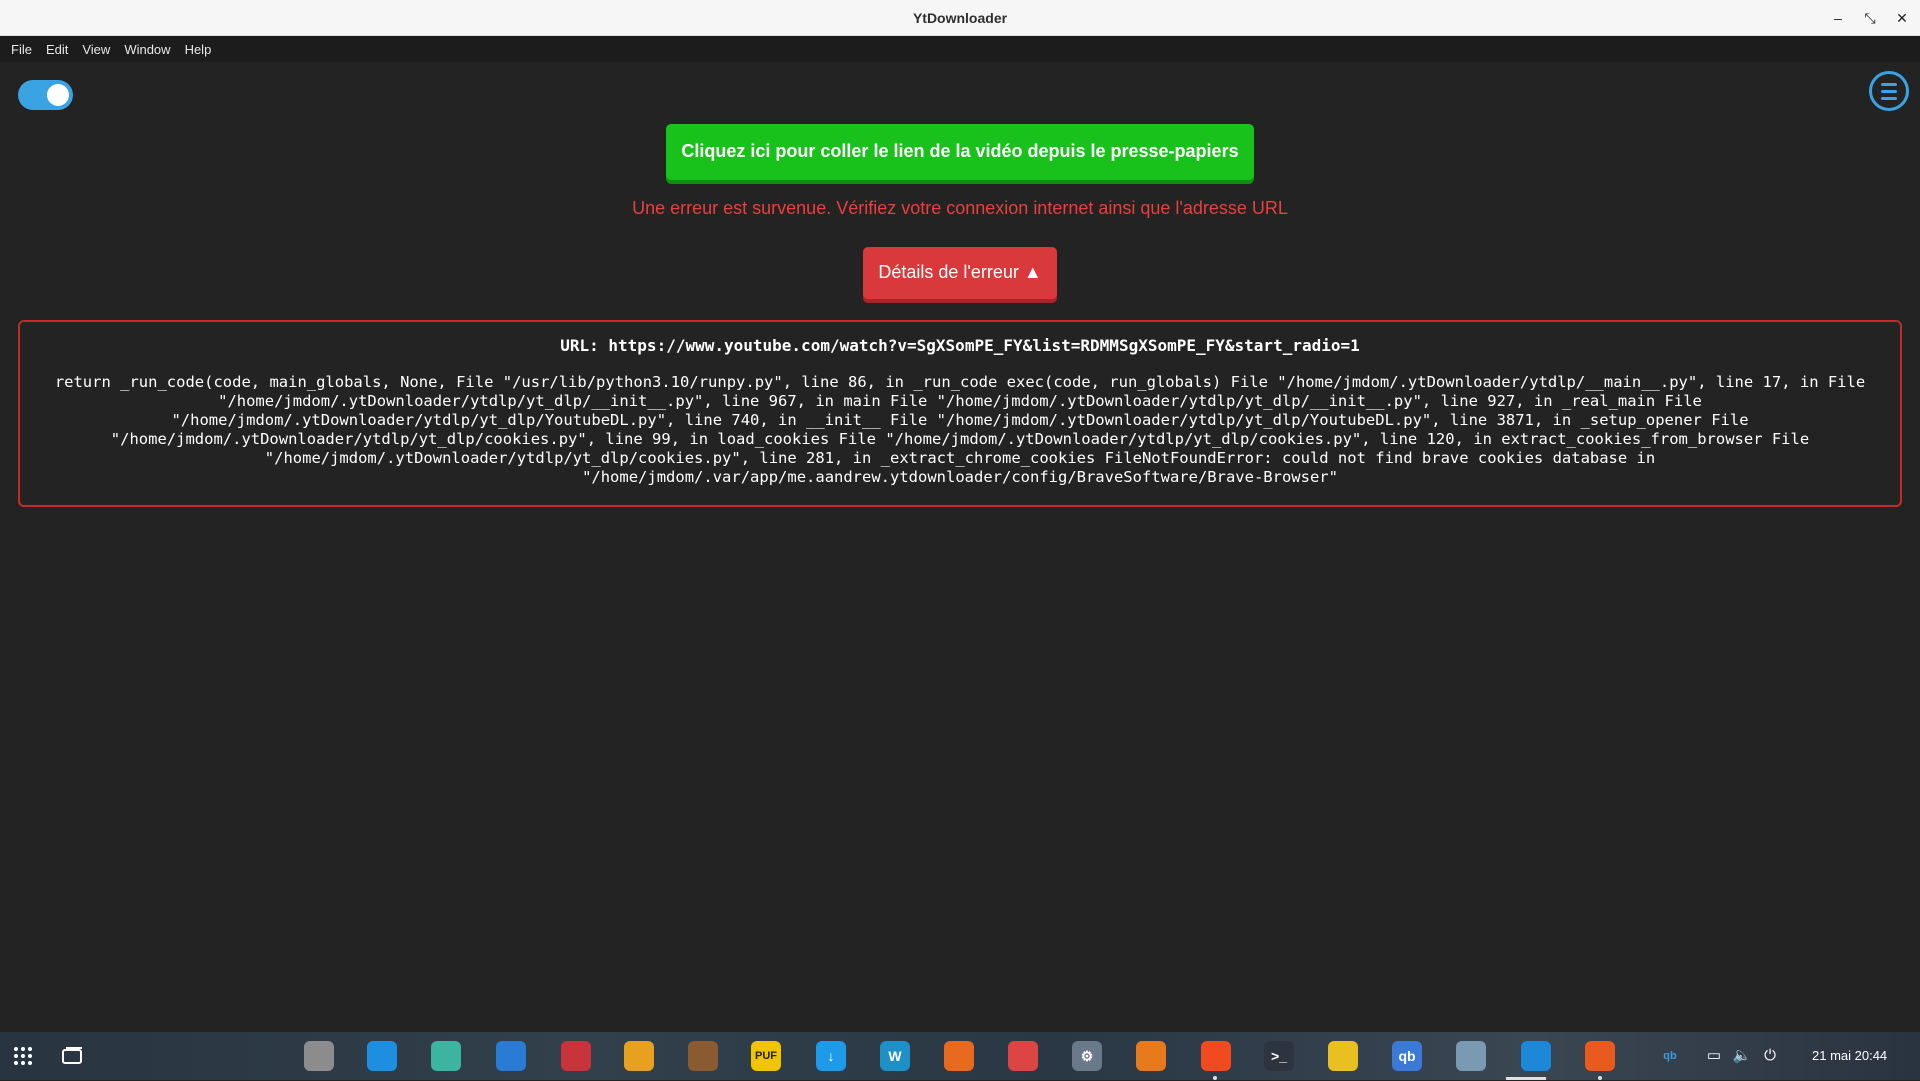  I want to click on restore-button: ⤡, so click(1870, 18).